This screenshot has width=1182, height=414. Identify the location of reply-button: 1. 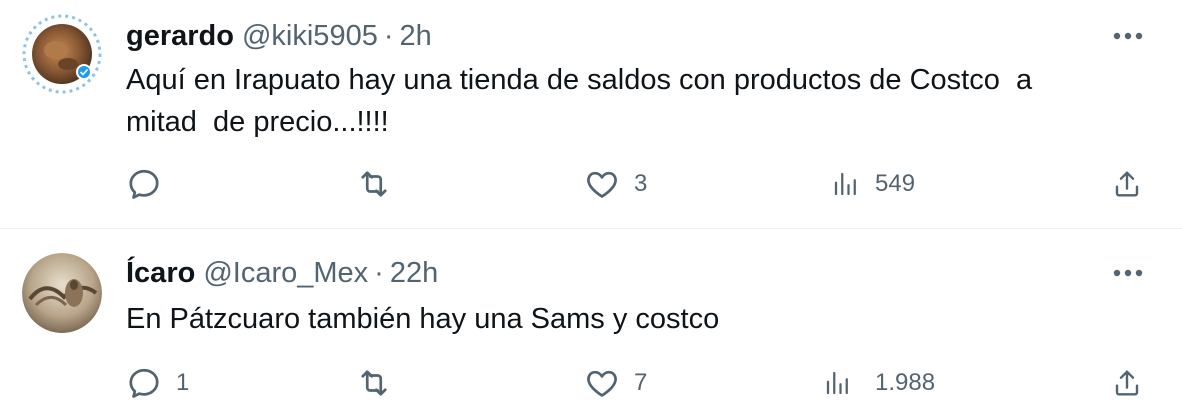
(157, 383).